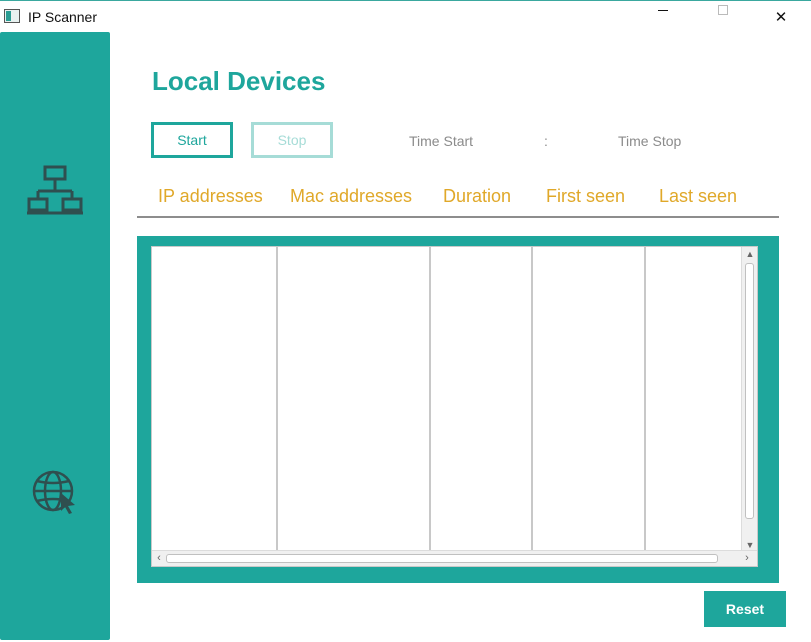  I want to click on time-stop-label: Time Stop, so click(650, 141).